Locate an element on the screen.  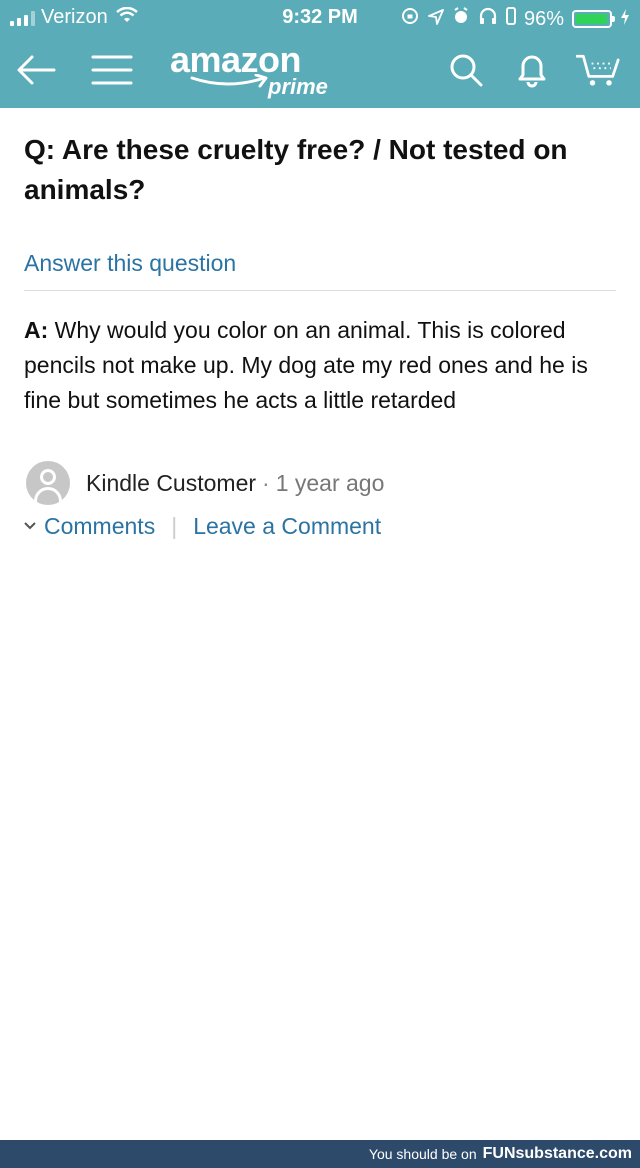
leave-comment-link: Leave a Comment is located at coordinates (287, 526).